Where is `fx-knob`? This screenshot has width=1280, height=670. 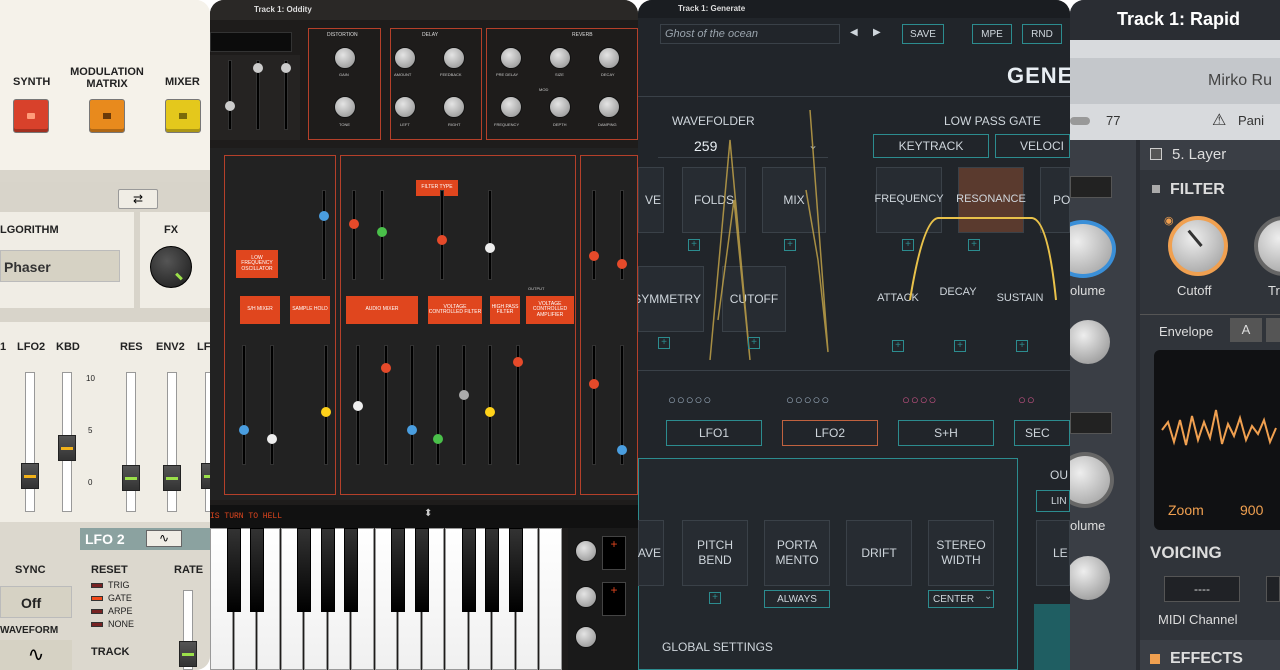 fx-knob is located at coordinates (171, 267).